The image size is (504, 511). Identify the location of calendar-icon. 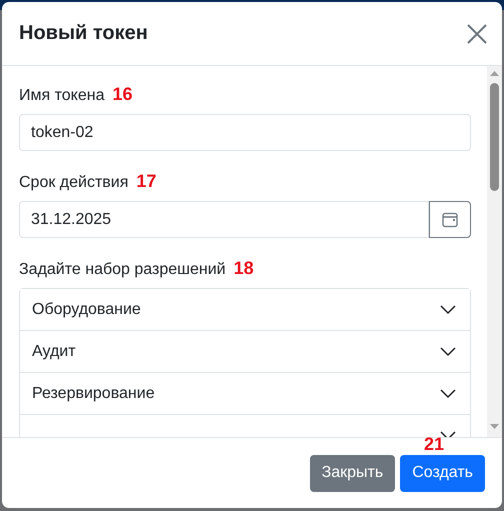
(450, 220).